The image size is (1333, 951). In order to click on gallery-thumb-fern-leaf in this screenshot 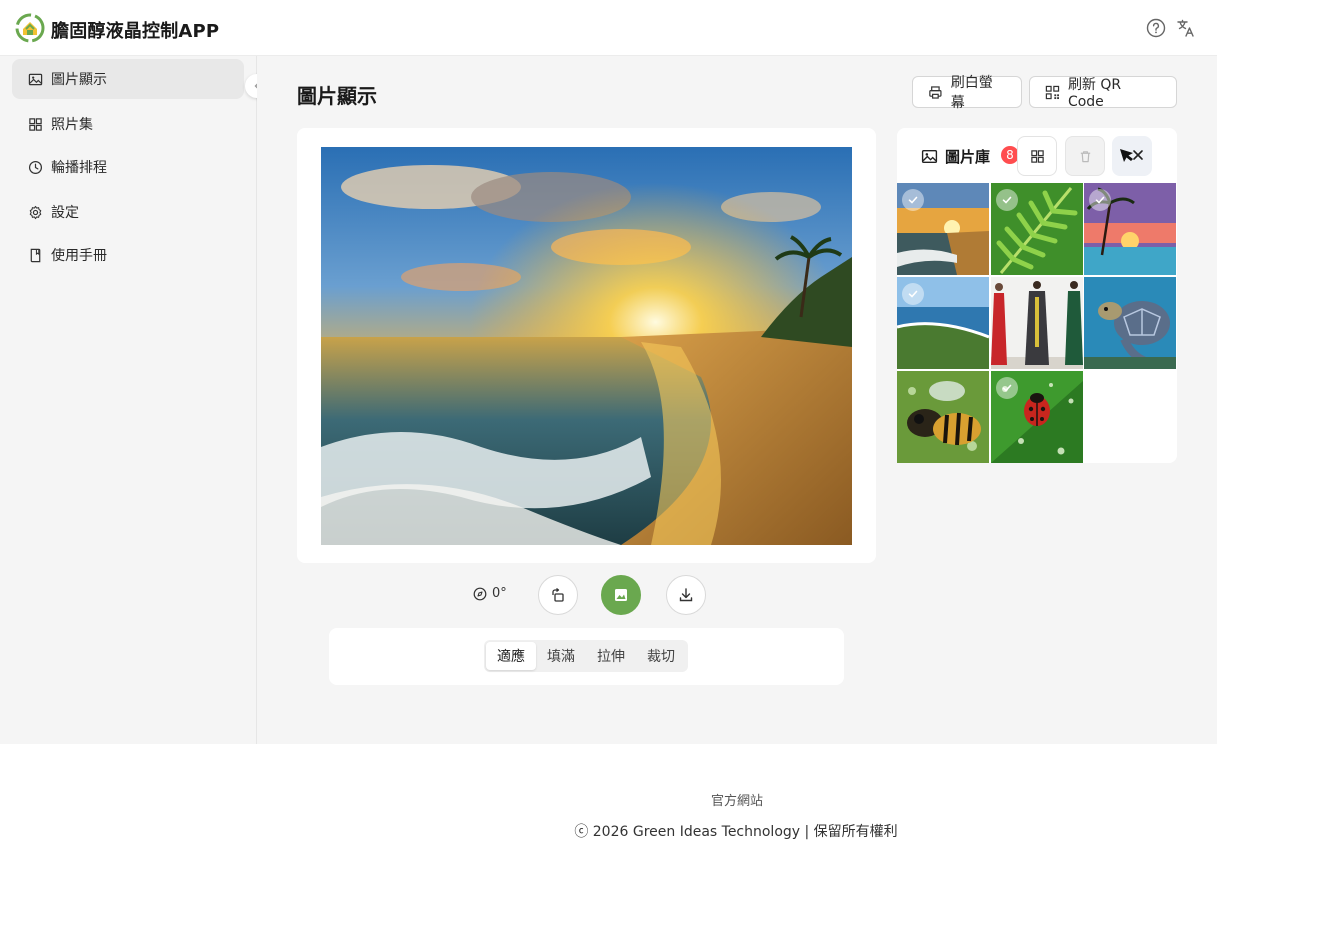, I will do `click(1037, 229)`.